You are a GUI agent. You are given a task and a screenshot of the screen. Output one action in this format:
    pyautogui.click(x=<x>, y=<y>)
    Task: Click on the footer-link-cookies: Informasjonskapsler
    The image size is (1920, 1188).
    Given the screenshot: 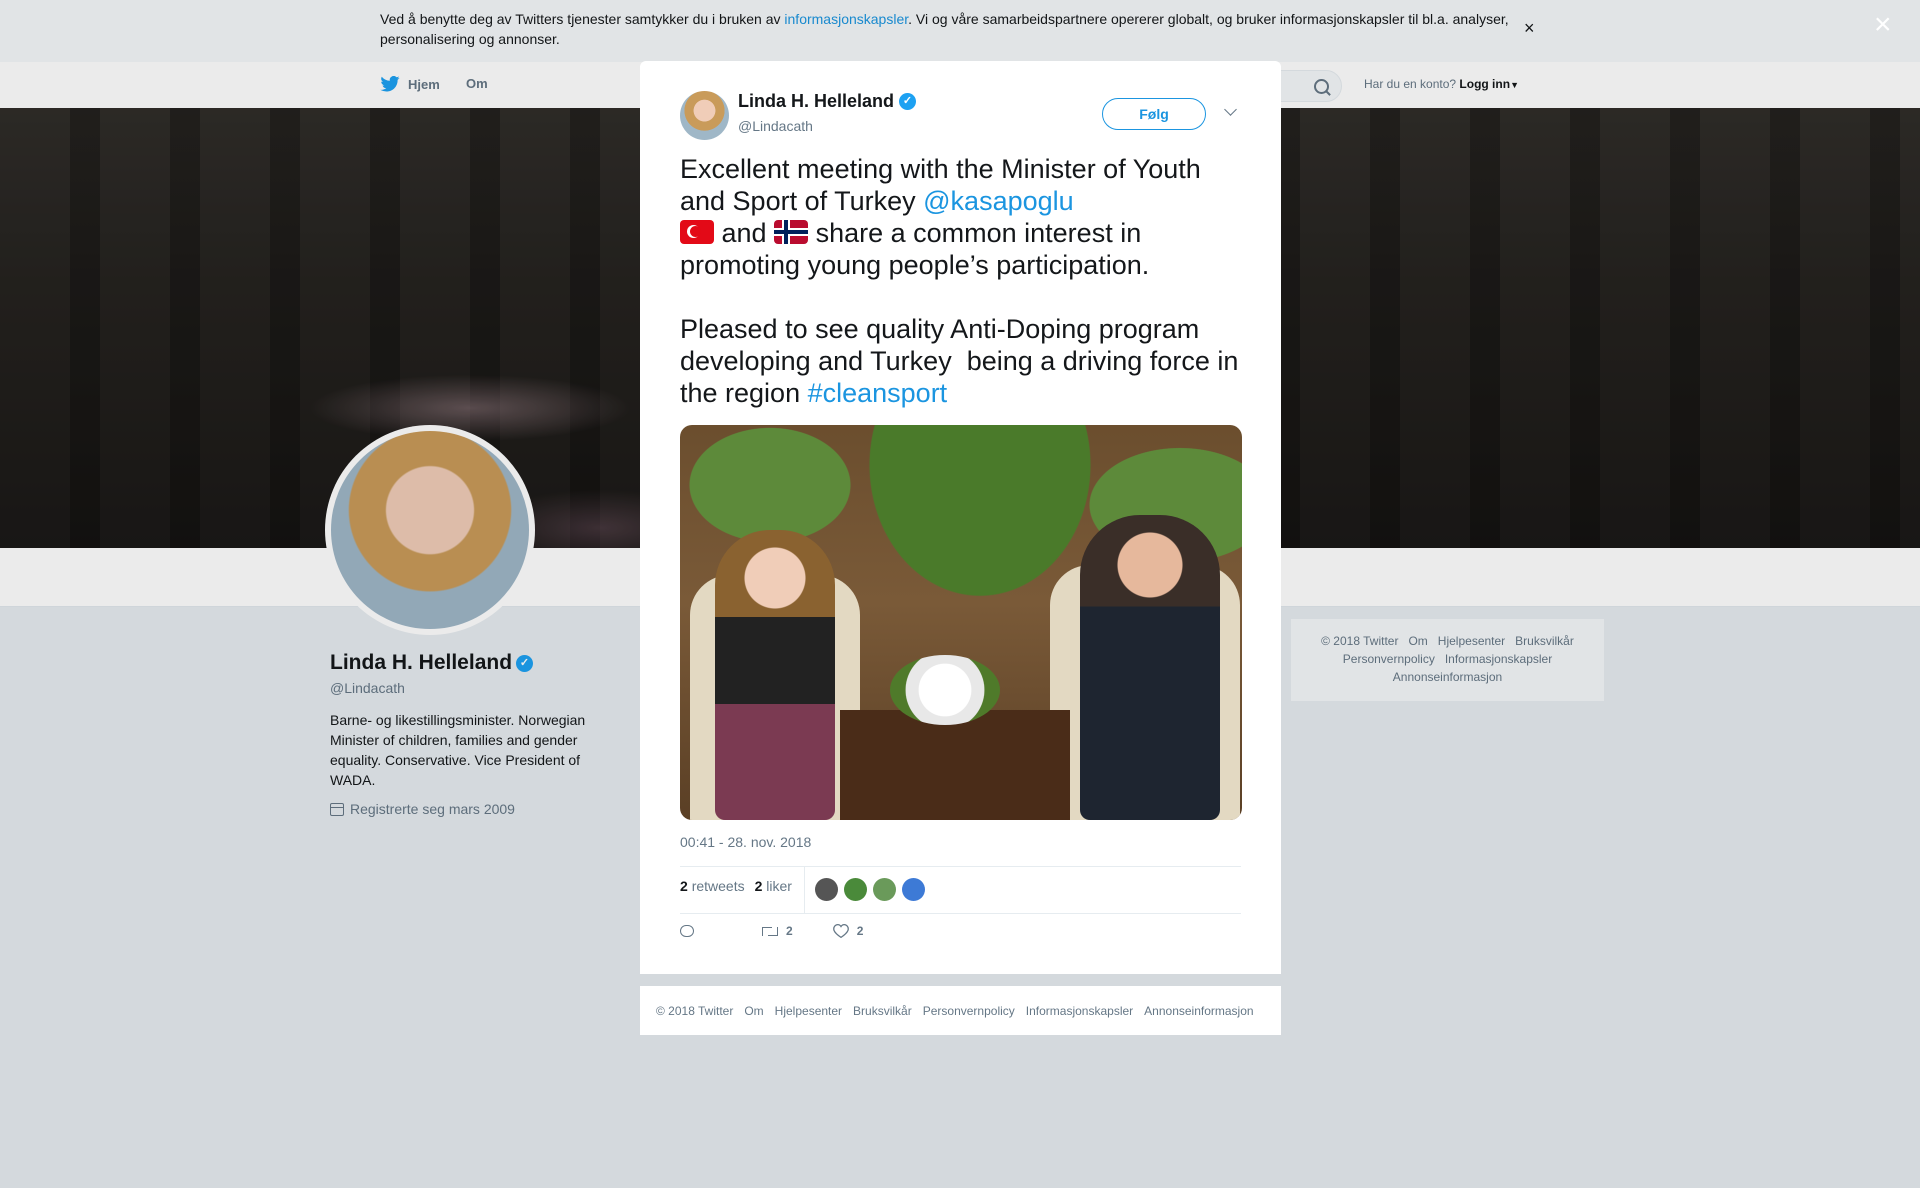 What is the action you would take?
    pyautogui.click(x=1079, y=1011)
    